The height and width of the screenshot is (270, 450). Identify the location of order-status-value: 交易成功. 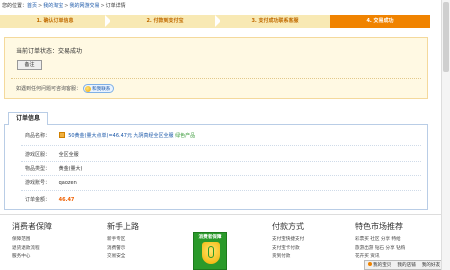
(70, 51).